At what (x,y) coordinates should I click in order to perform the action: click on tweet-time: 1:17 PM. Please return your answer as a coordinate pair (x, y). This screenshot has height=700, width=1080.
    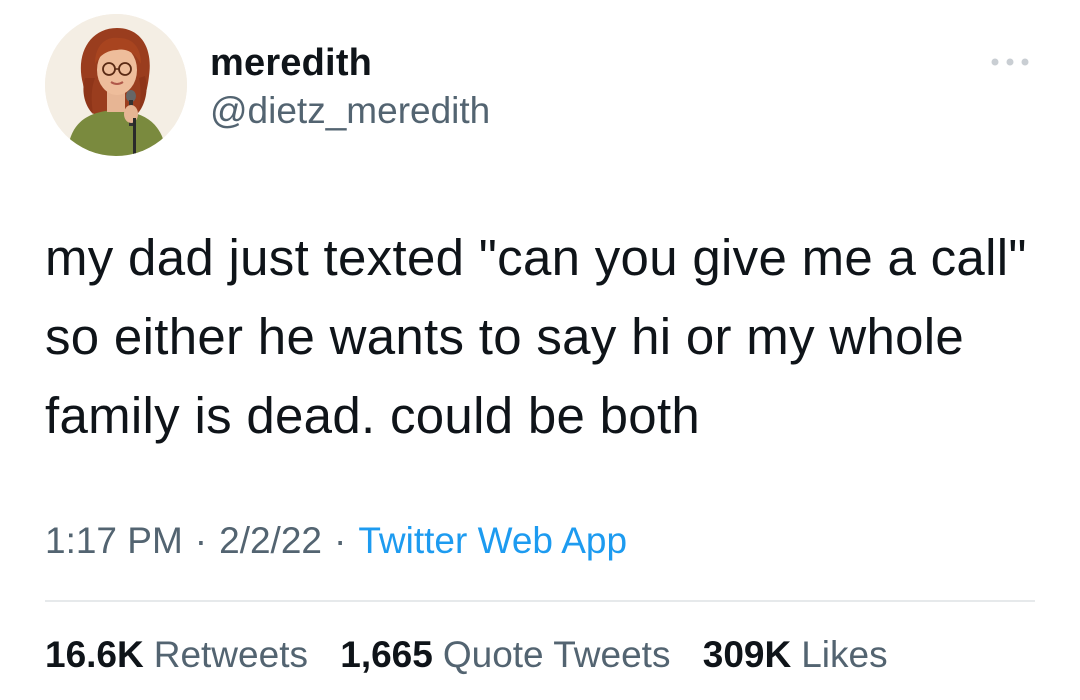
    Looking at the image, I should click on (114, 540).